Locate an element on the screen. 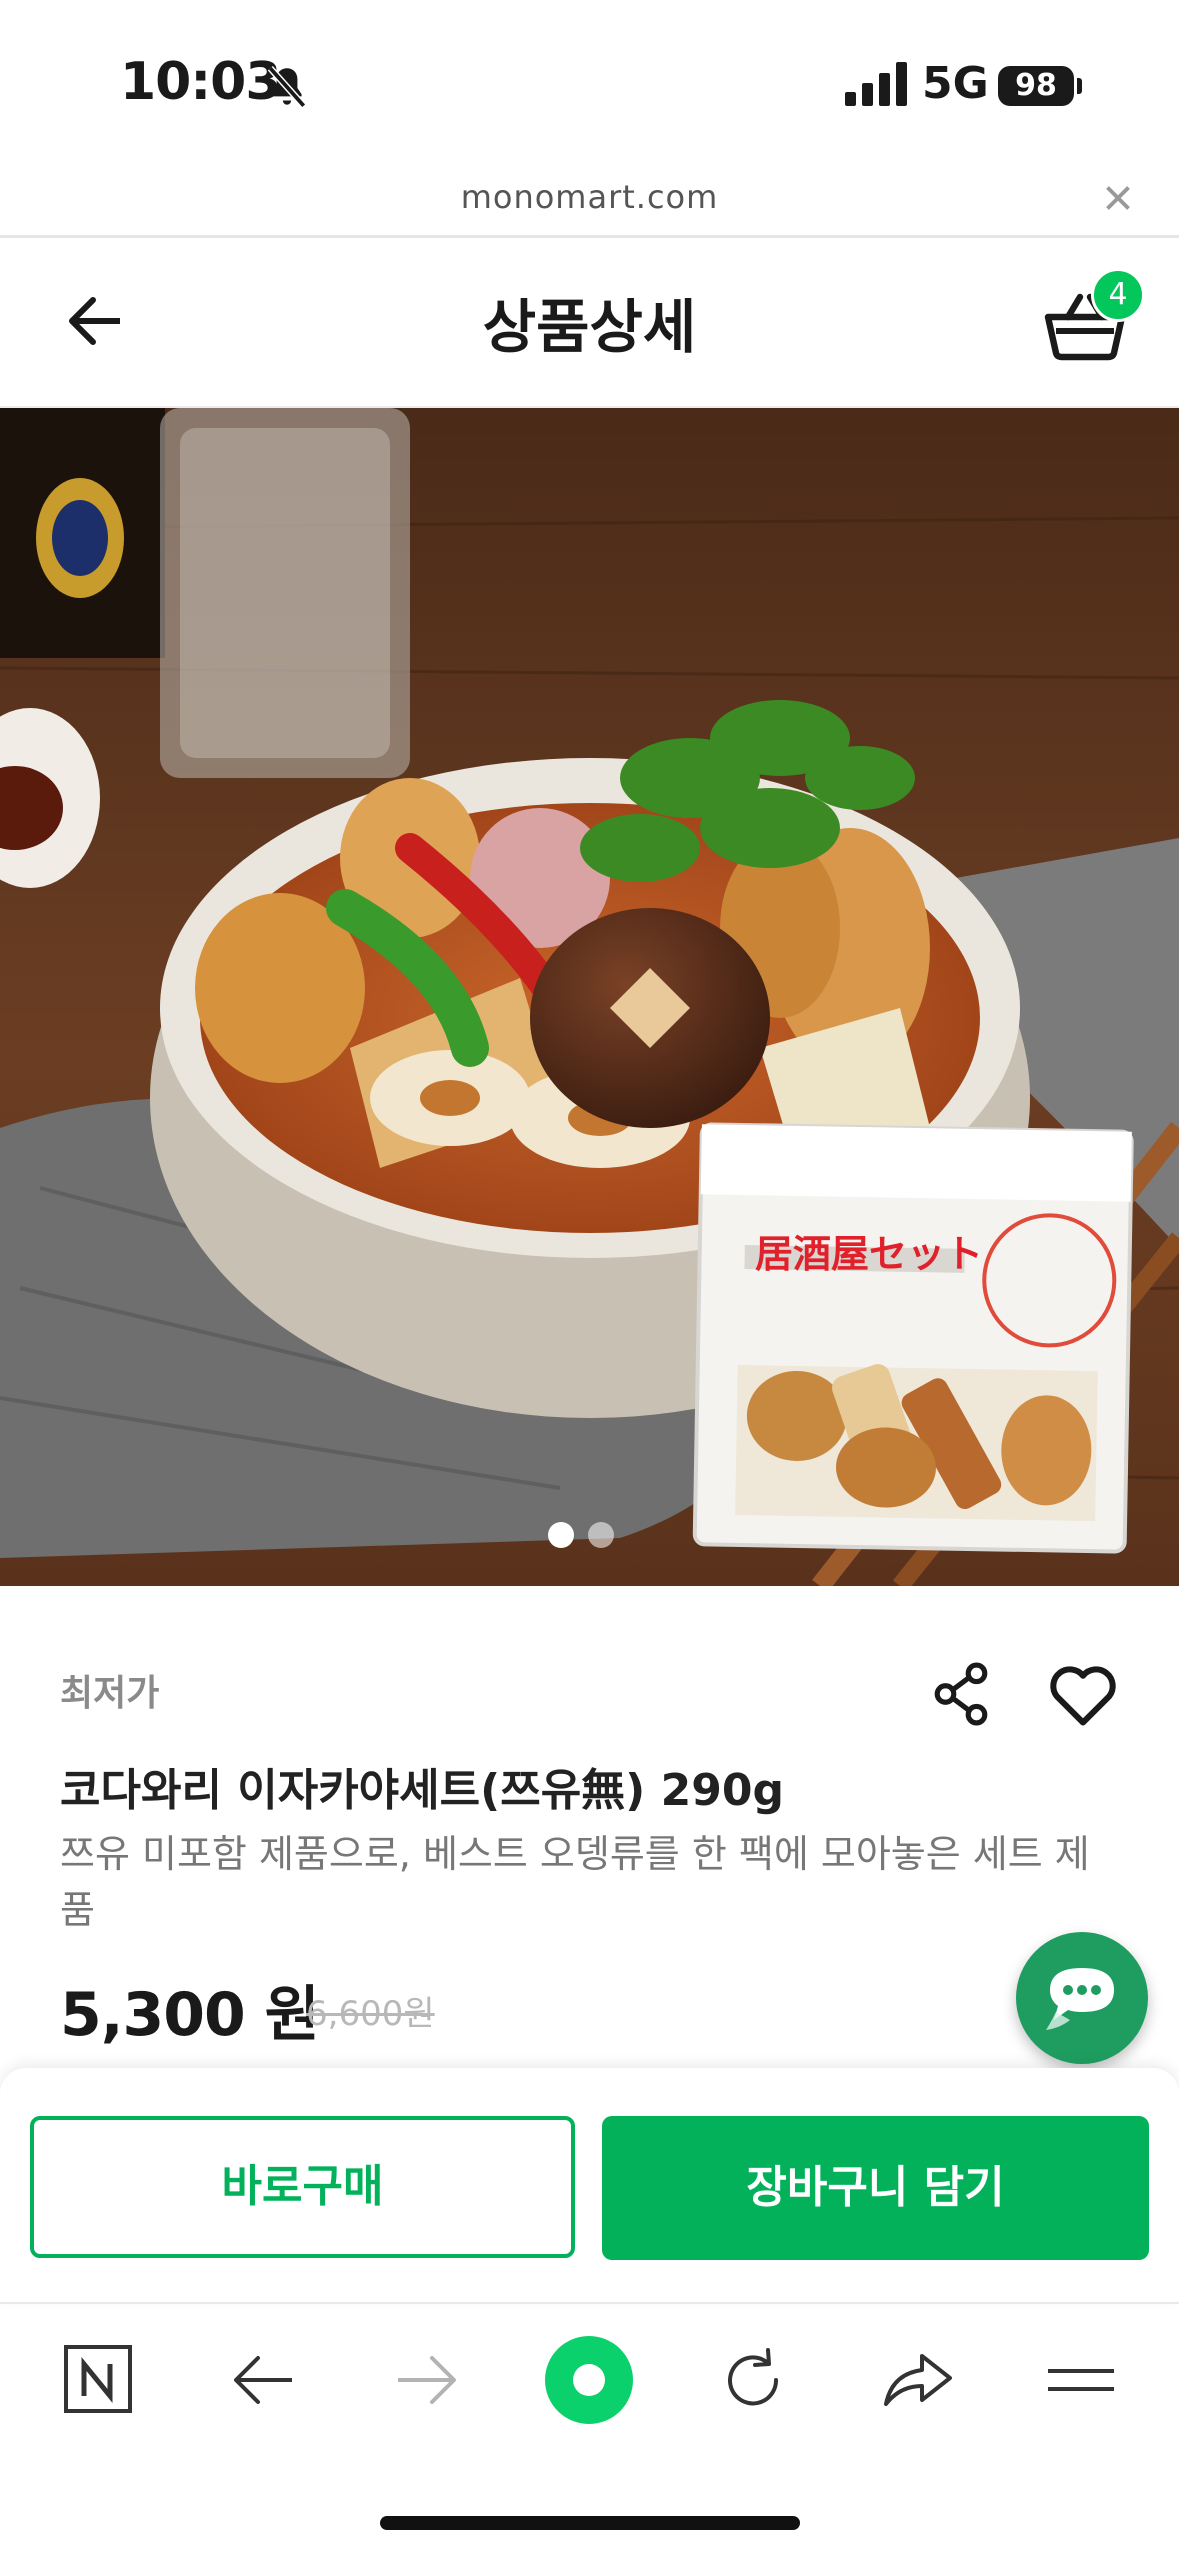 Image resolution: width=1179 pixels, height=2556 pixels. cart-count-badge: 4 is located at coordinates (1118, 295).